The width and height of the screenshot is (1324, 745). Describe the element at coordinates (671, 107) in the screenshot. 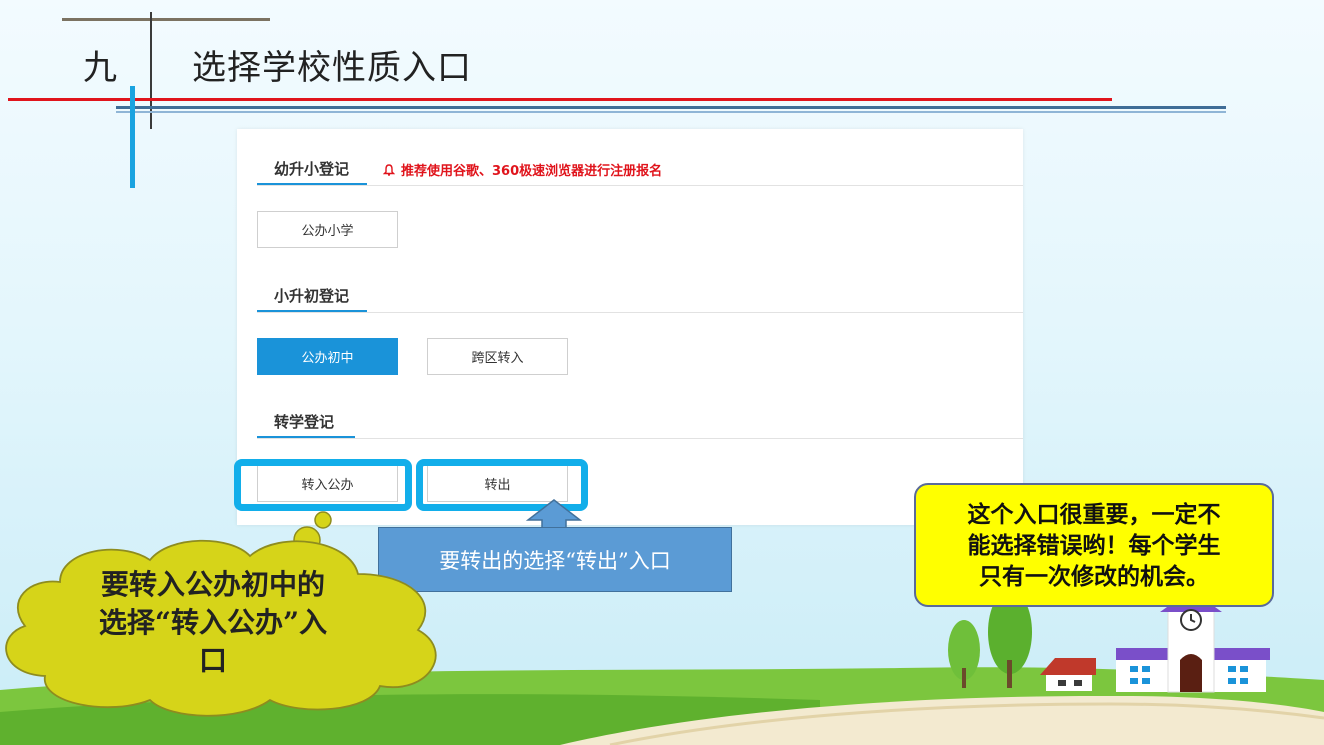

I see `header-blue-rule` at that location.